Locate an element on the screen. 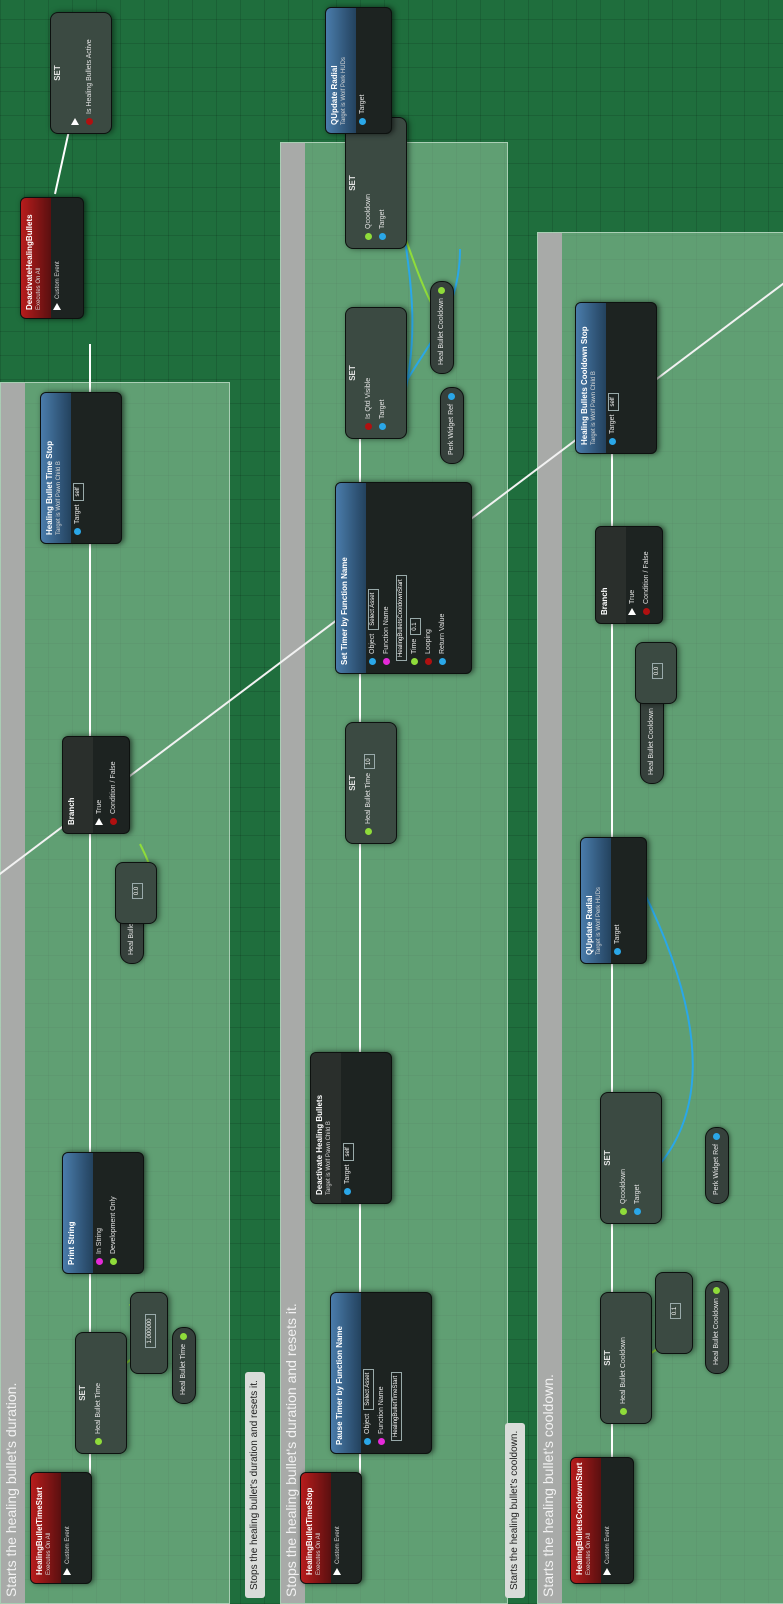 The width and height of the screenshot is (783, 1604). float-pin-row: Heal Bullet Time is located at coordinates (99, 1393).